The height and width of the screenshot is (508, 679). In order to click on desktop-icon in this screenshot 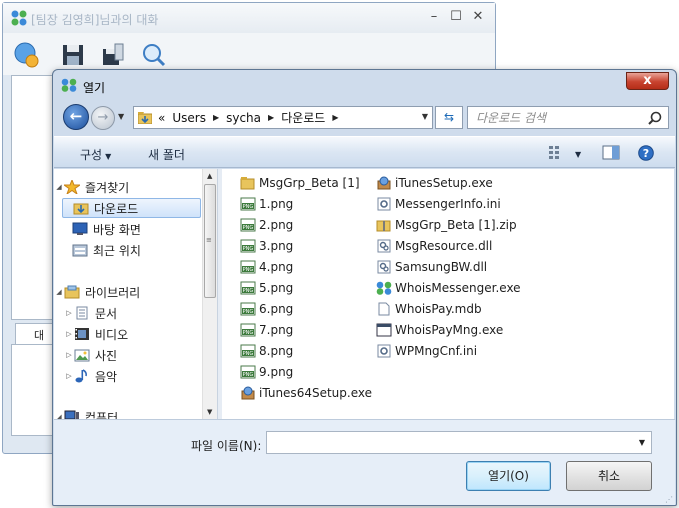, I will do `click(80, 228)`.